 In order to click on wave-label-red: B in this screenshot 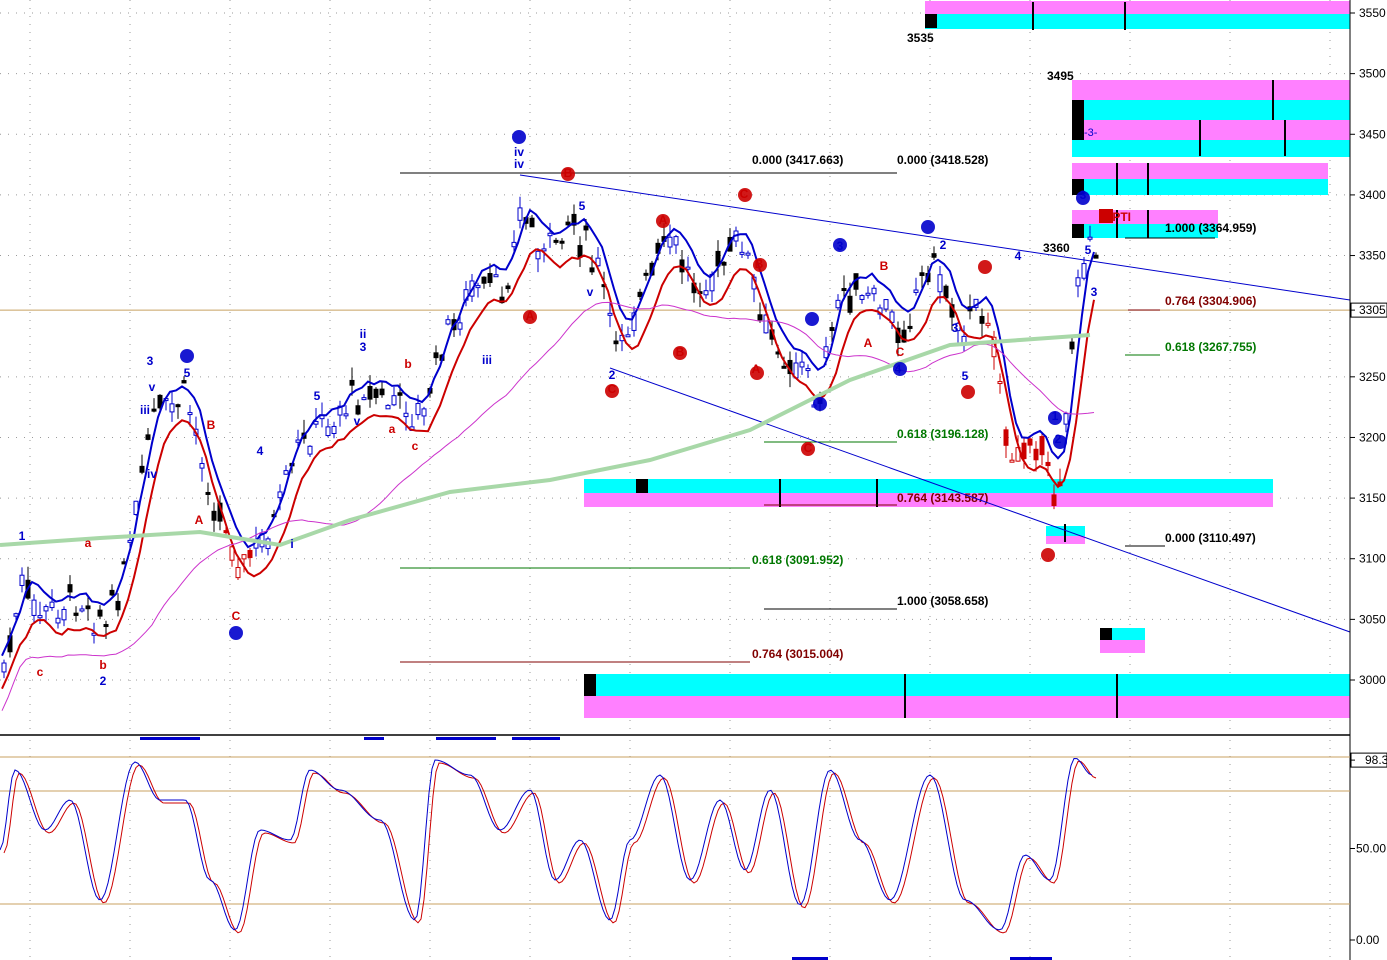, I will do `click(884, 266)`.